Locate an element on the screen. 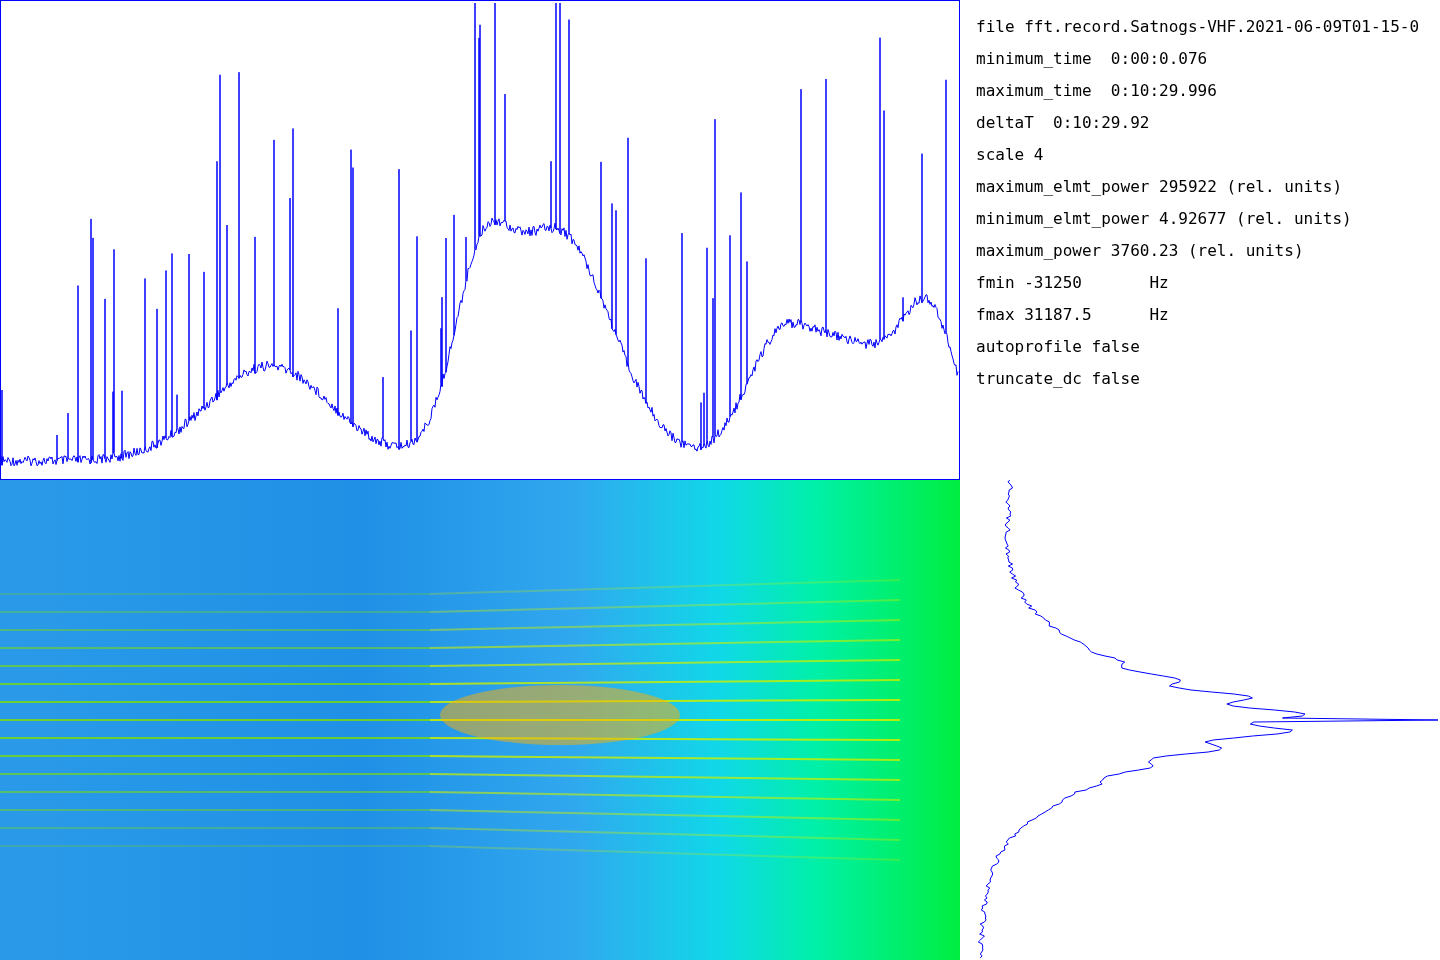  info-line: deltaT 0:10:29.92 is located at coordinates (1063, 123).